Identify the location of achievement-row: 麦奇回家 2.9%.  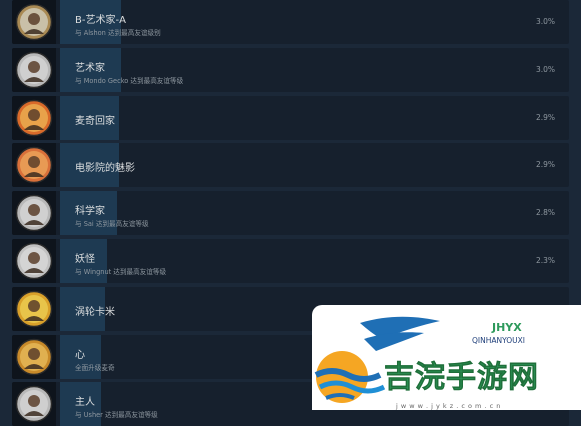
(290, 117).